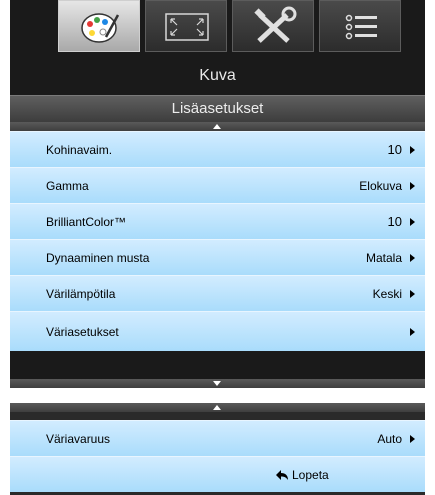 This screenshot has height=495, width=435. Describe the element at coordinates (380, 186) in the screenshot. I see `row-value: Elokuva` at that location.